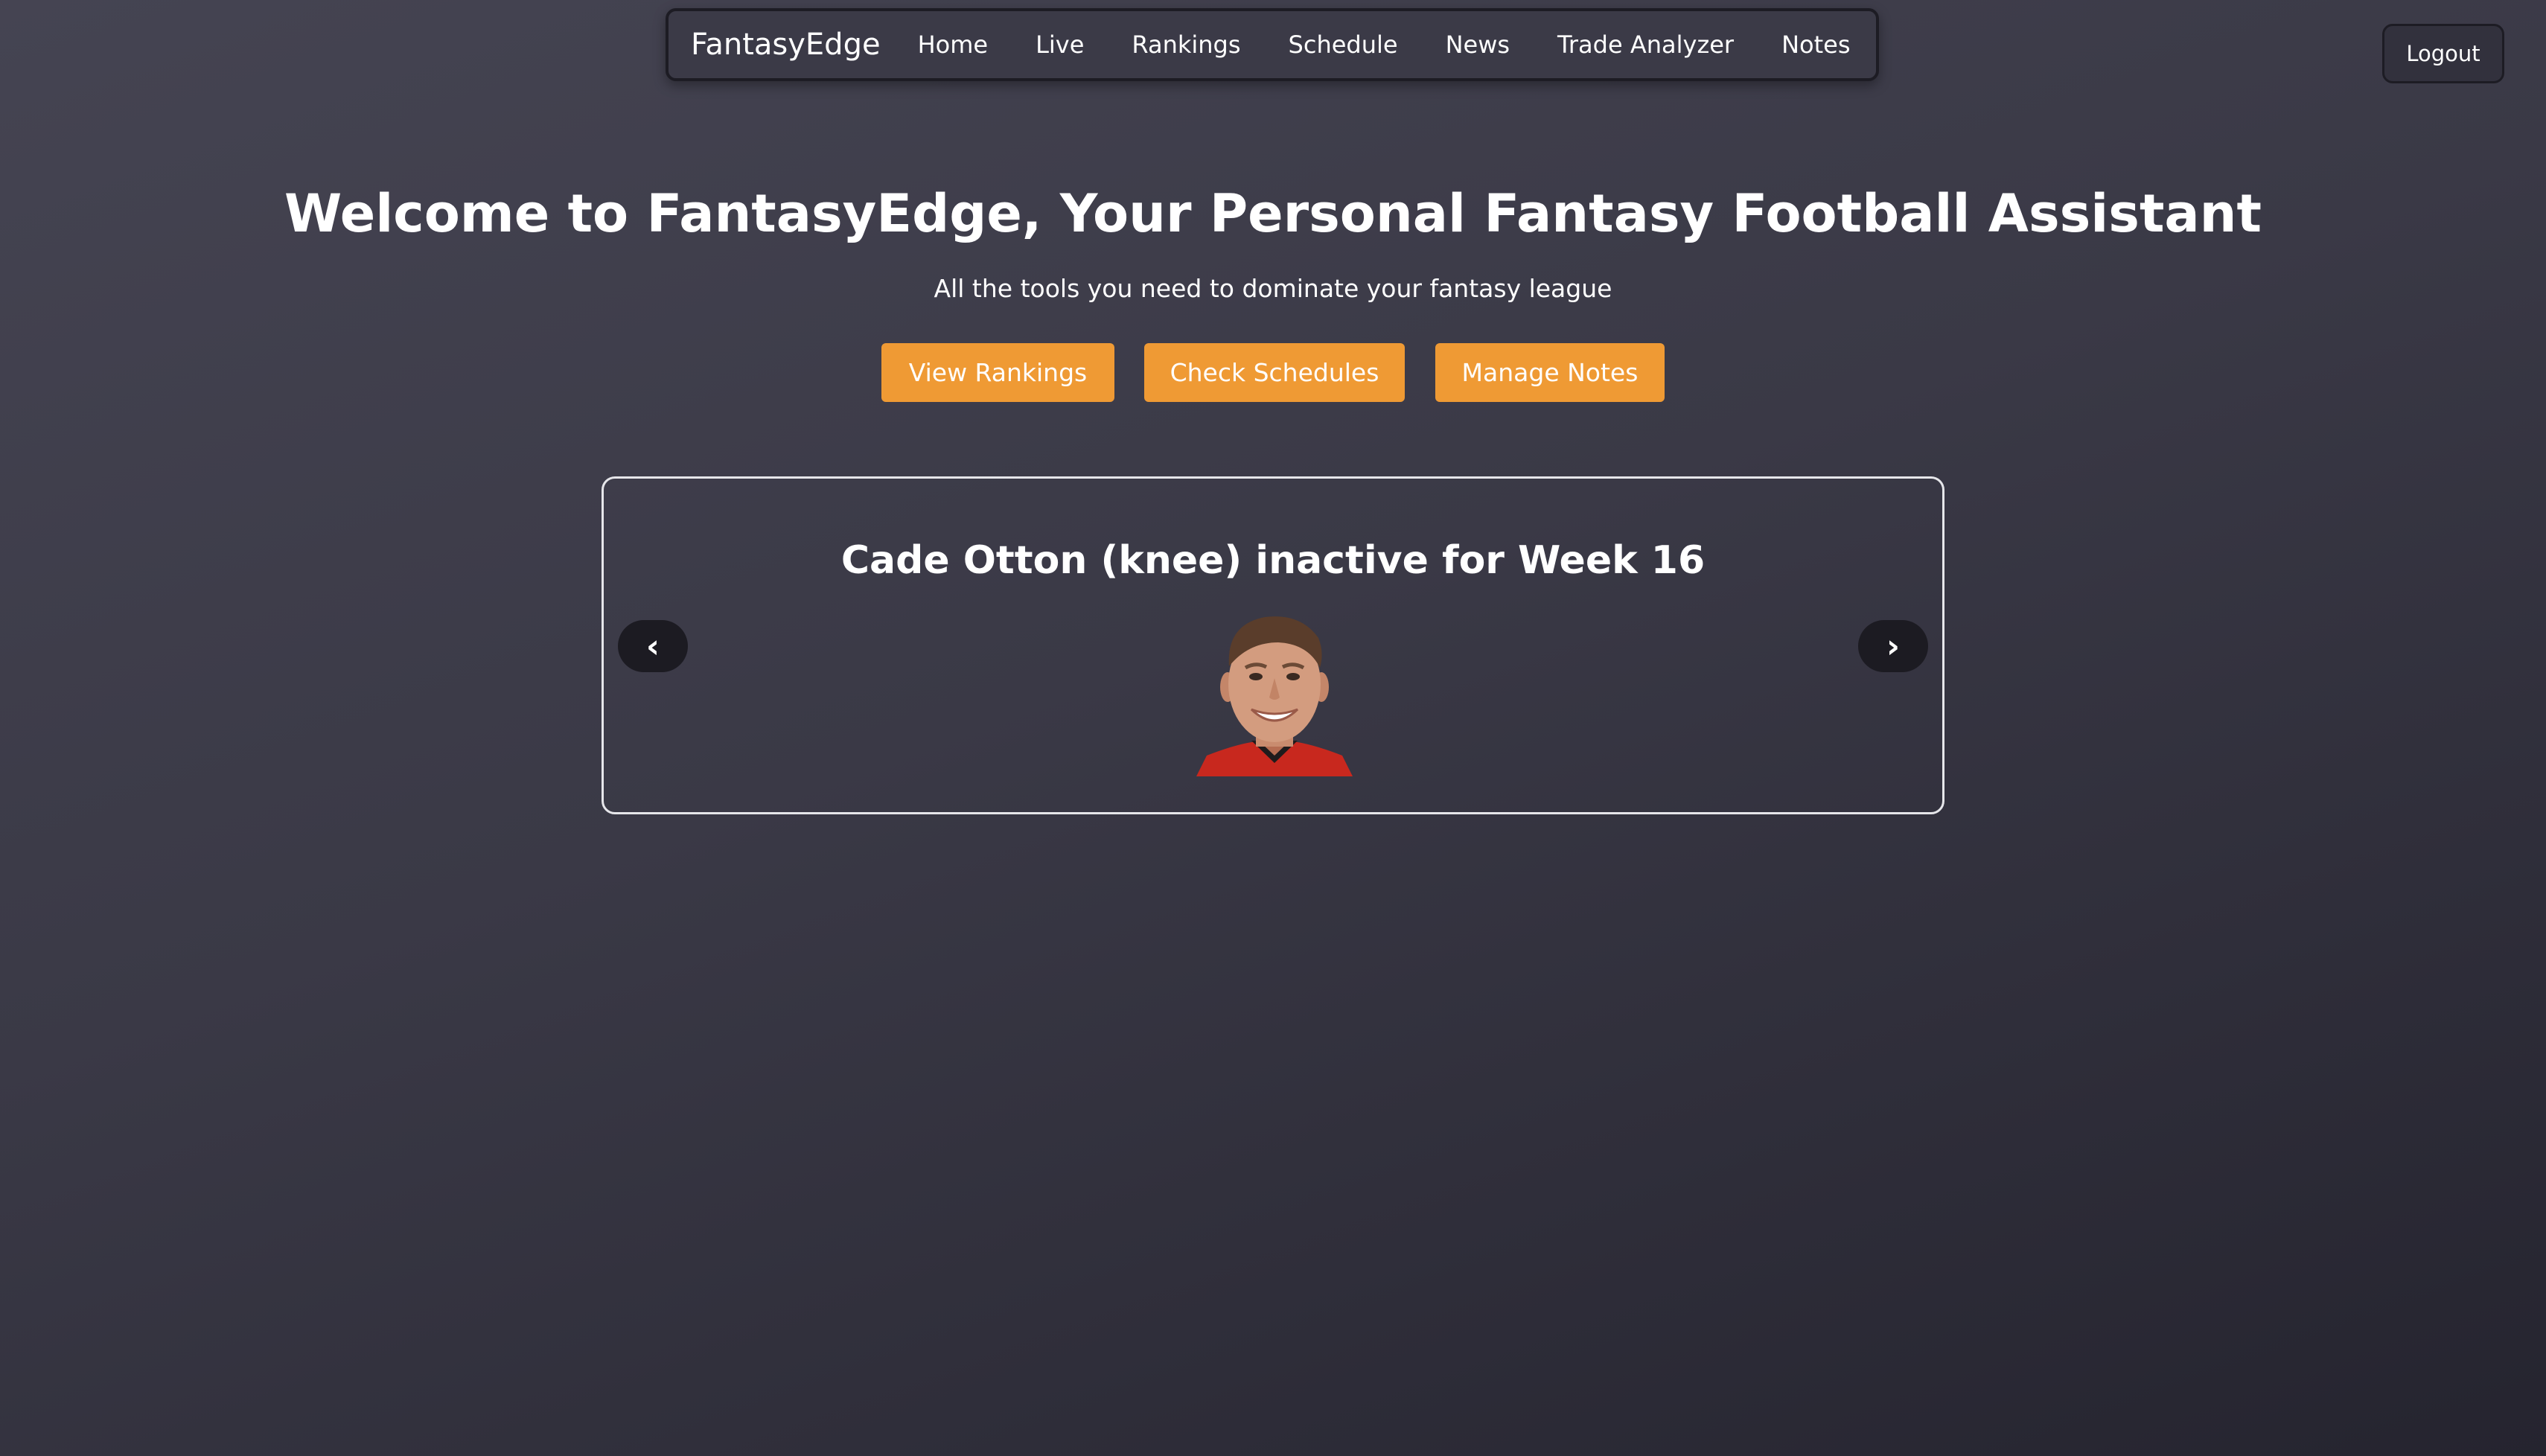  What do you see at coordinates (1478, 45) in the screenshot?
I see `nav-link-news: News` at bounding box center [1478, 45].